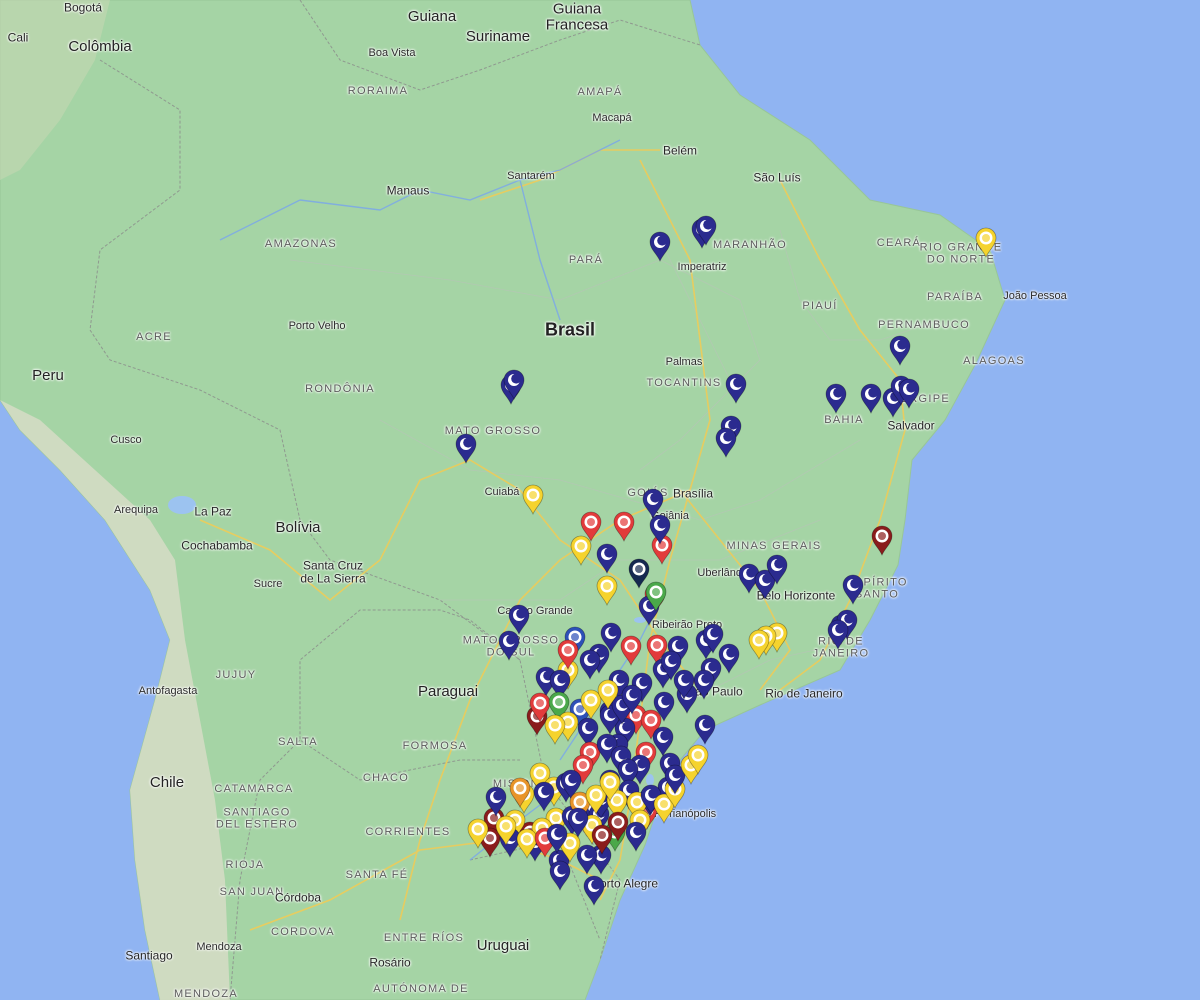 The image size is (1200, 1000). What do you see at coordinates (520, 793) in the screenshot?
I see `map-marker-orange` at bounding box center [520, 793].